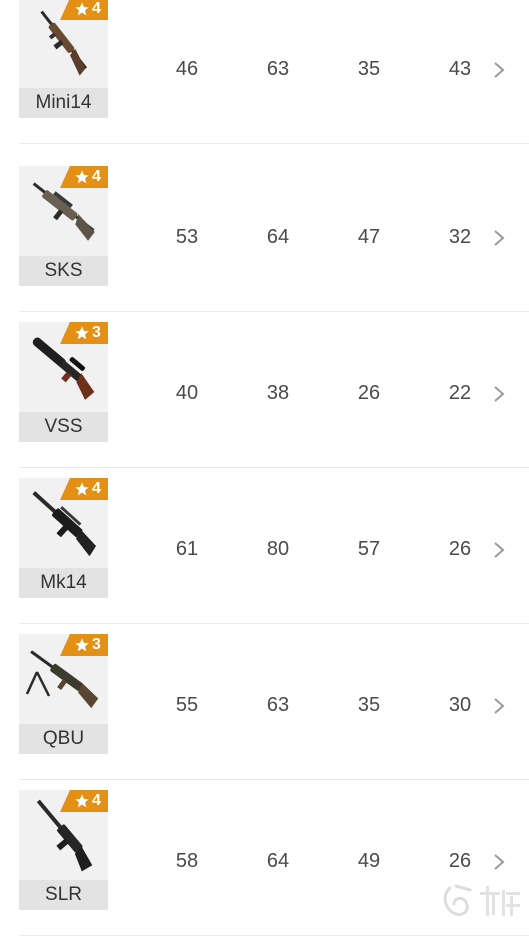 The width and height of the screenshot is (529, 936). What do you see at coordinates (63, 427) in the screenshot?
I see `weapon-name: VSS` at bounding box center [63, 427].